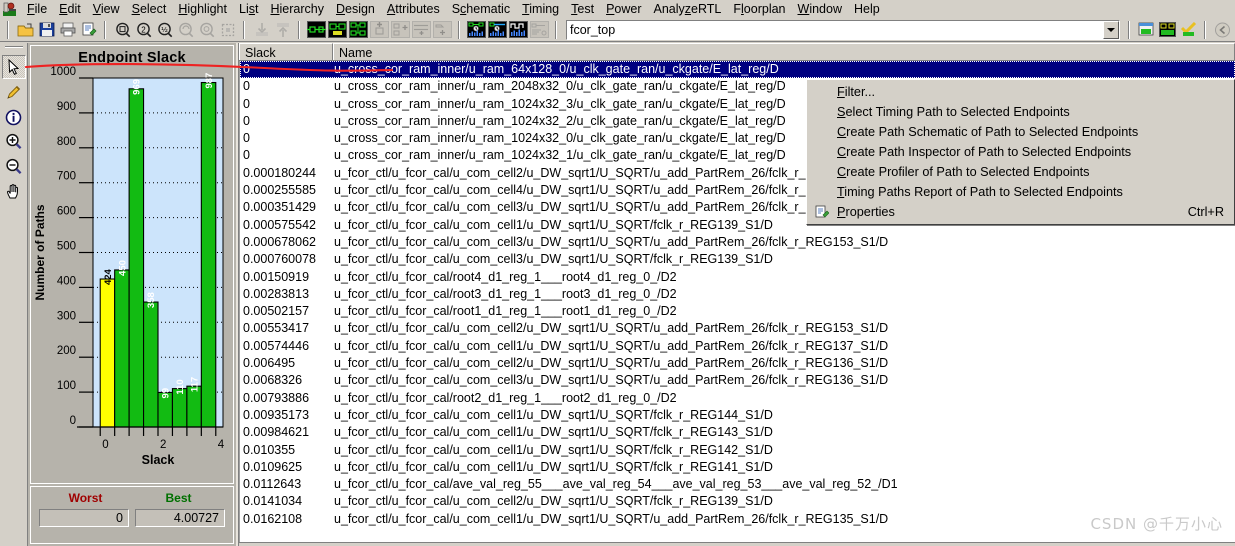 This screenshot has width=1235, height=546. What do you see at coordinates (248, 9) in the screenshot?
I see `menu-list: List` at bounding box center [248, 9].